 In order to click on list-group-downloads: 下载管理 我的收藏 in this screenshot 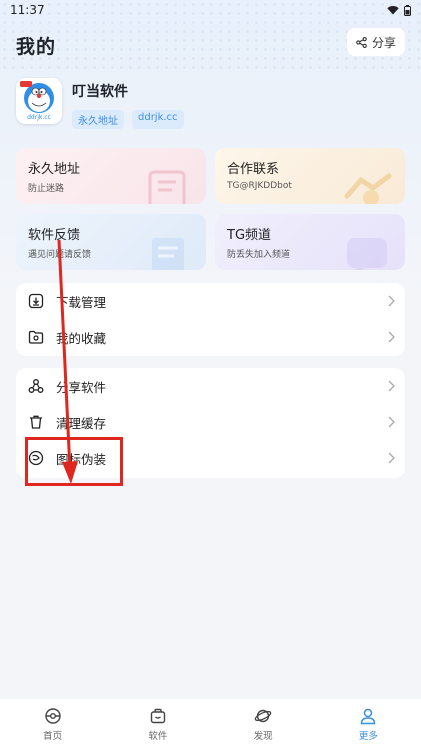, I will do `click(210, 319)`.